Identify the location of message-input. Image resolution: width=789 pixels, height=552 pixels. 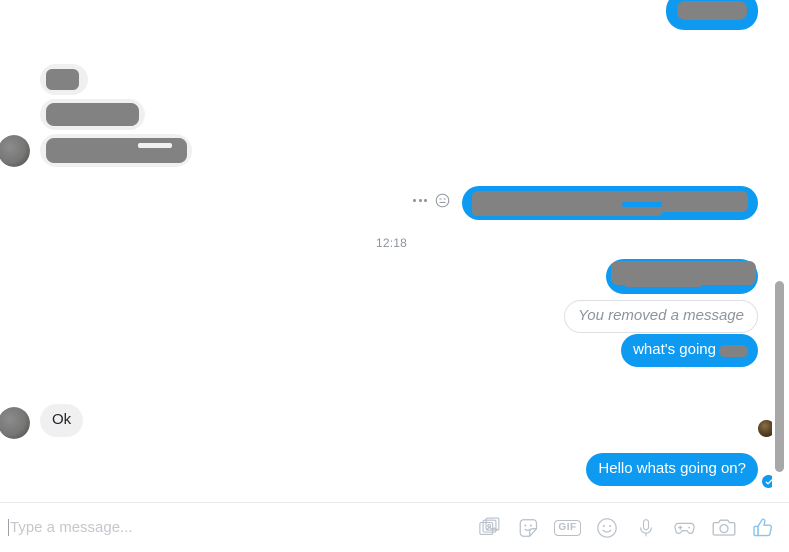
(180, 527).